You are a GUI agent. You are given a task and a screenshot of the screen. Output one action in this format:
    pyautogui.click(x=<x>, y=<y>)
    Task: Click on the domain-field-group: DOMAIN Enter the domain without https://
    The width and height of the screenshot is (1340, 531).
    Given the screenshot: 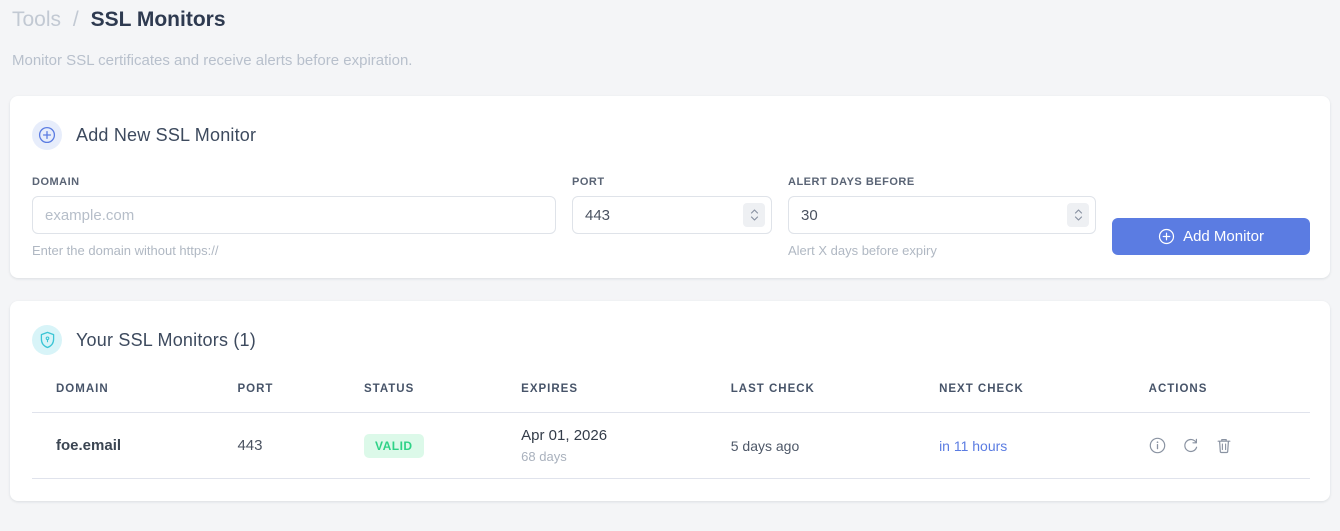 What is the action you would take?
    pyautogui.click(x=294, y=217)
    